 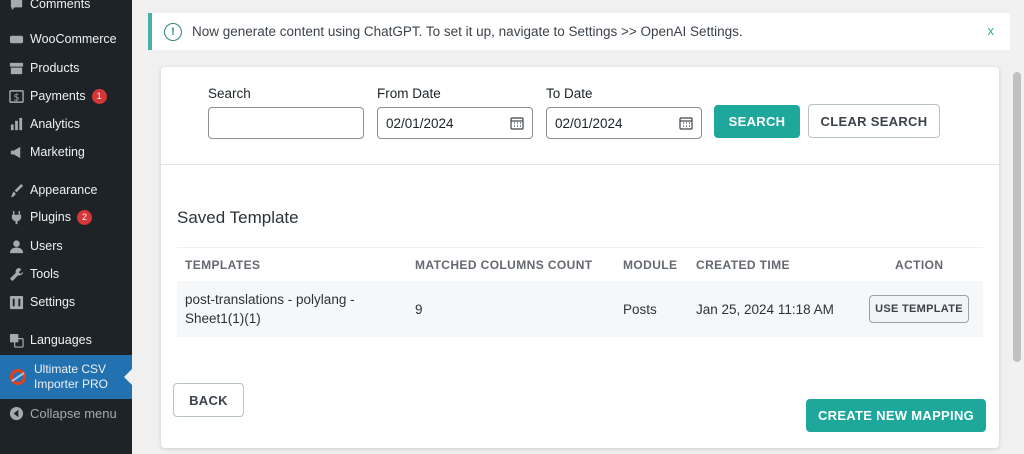 What do you see at coordinates (84, 217) in the screenshot?
I see `plugins-count-badge: 2` at bounding box center [84, 217].